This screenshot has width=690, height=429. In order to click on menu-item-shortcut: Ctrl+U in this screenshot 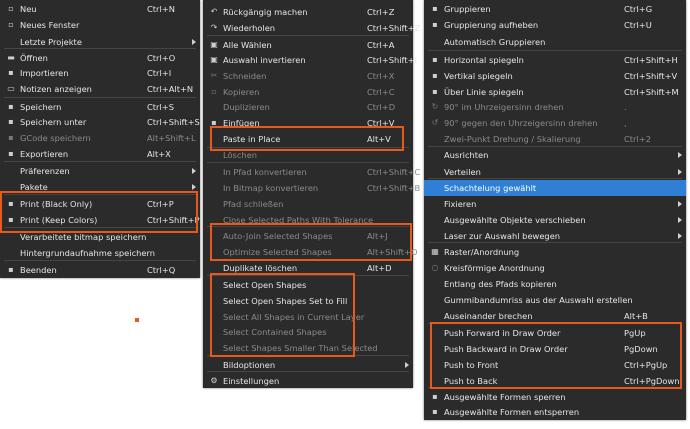, I will do `click(638, 25)`.